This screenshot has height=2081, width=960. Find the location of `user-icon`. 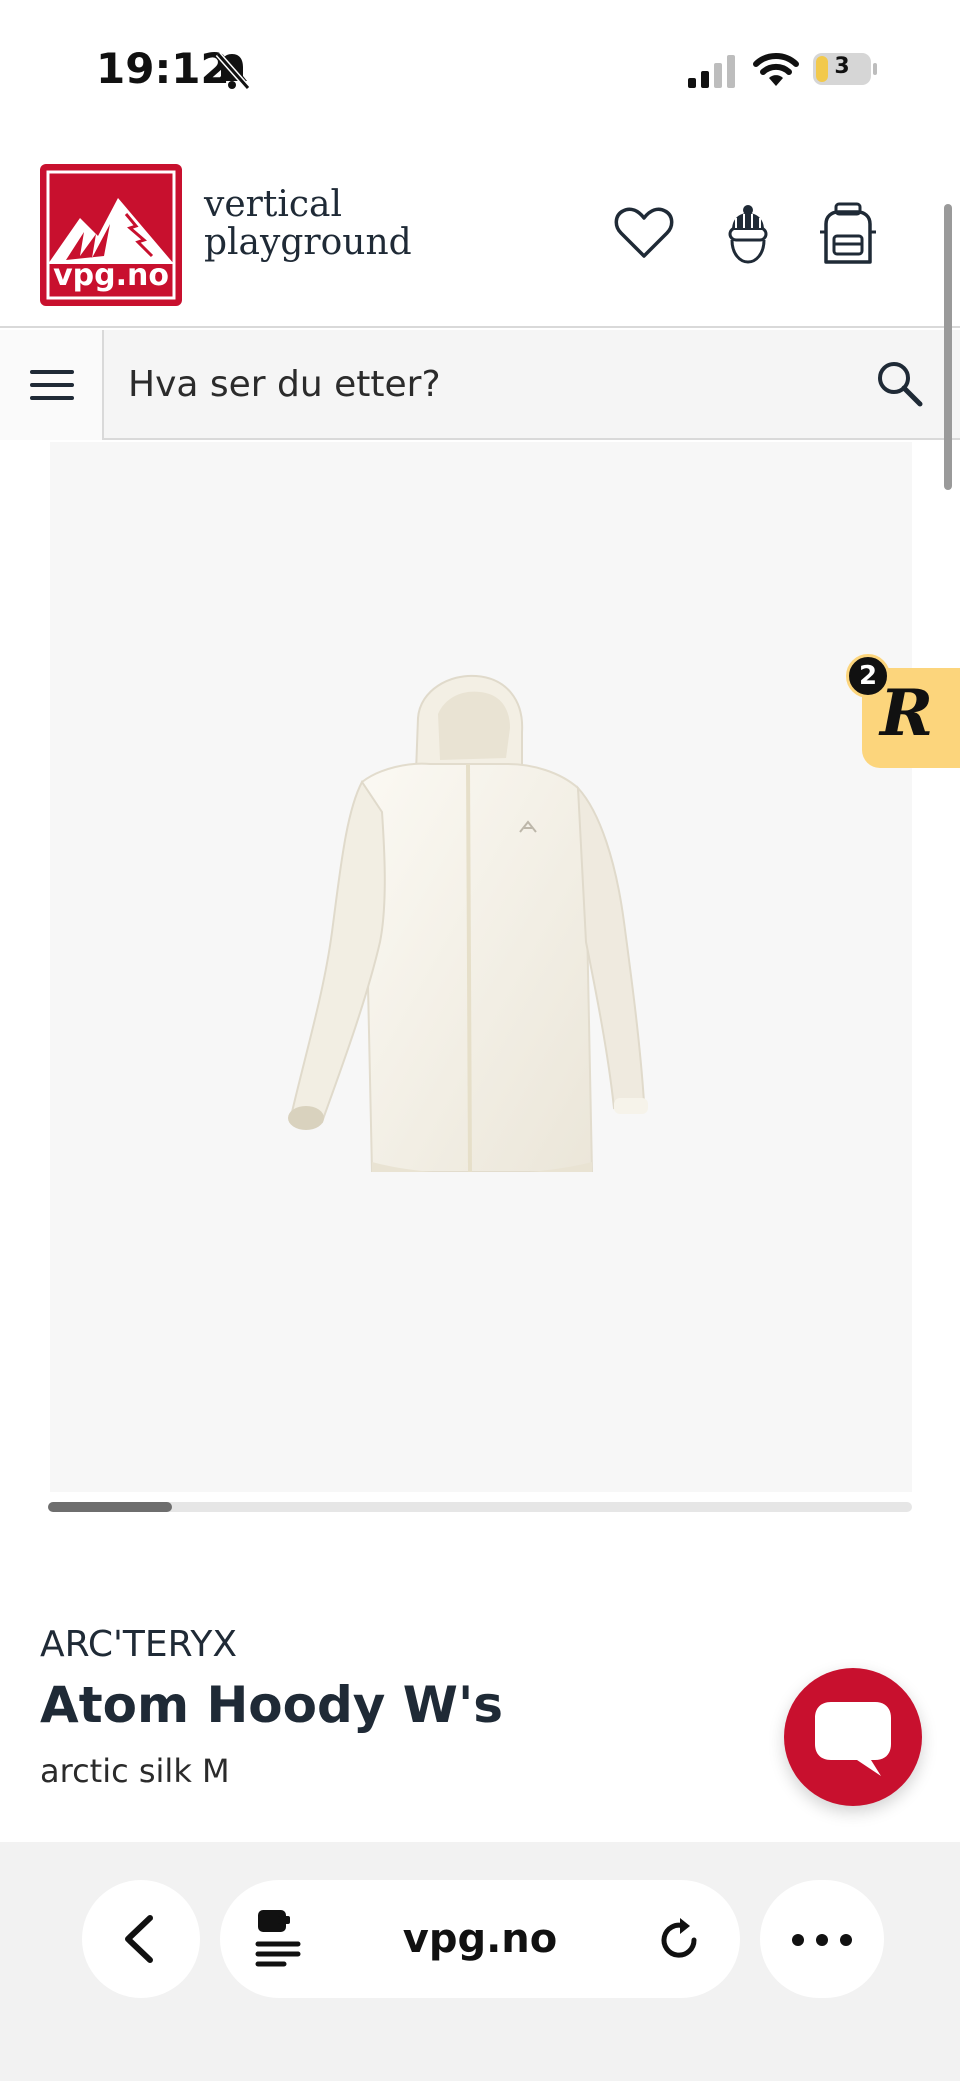

user-icon is located at coordinates (748, 234).